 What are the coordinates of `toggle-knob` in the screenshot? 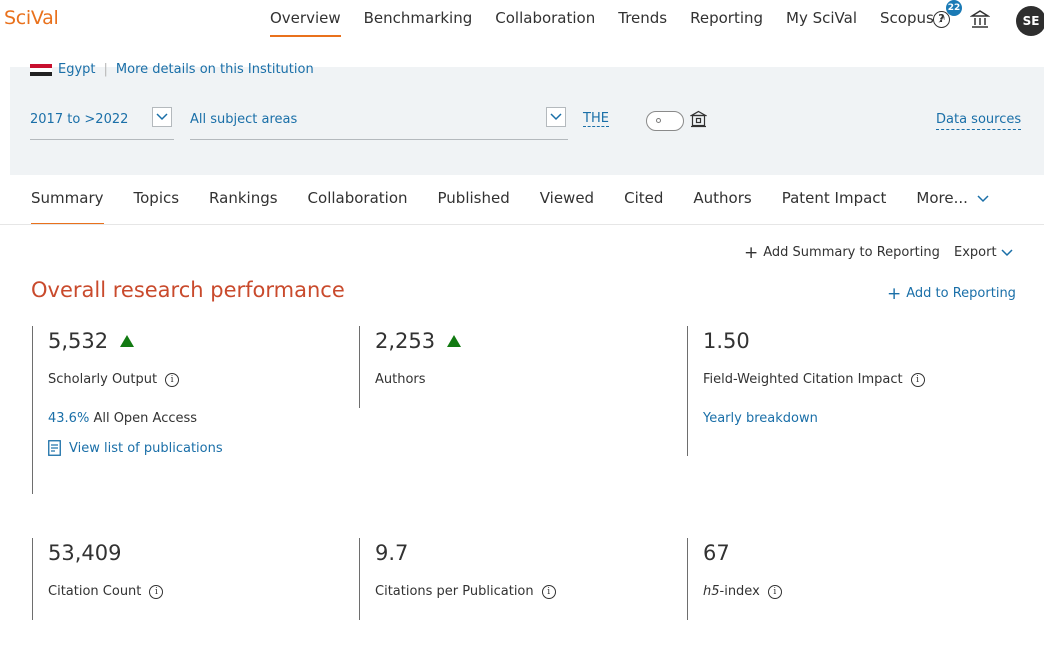 It's located at (658, 120).